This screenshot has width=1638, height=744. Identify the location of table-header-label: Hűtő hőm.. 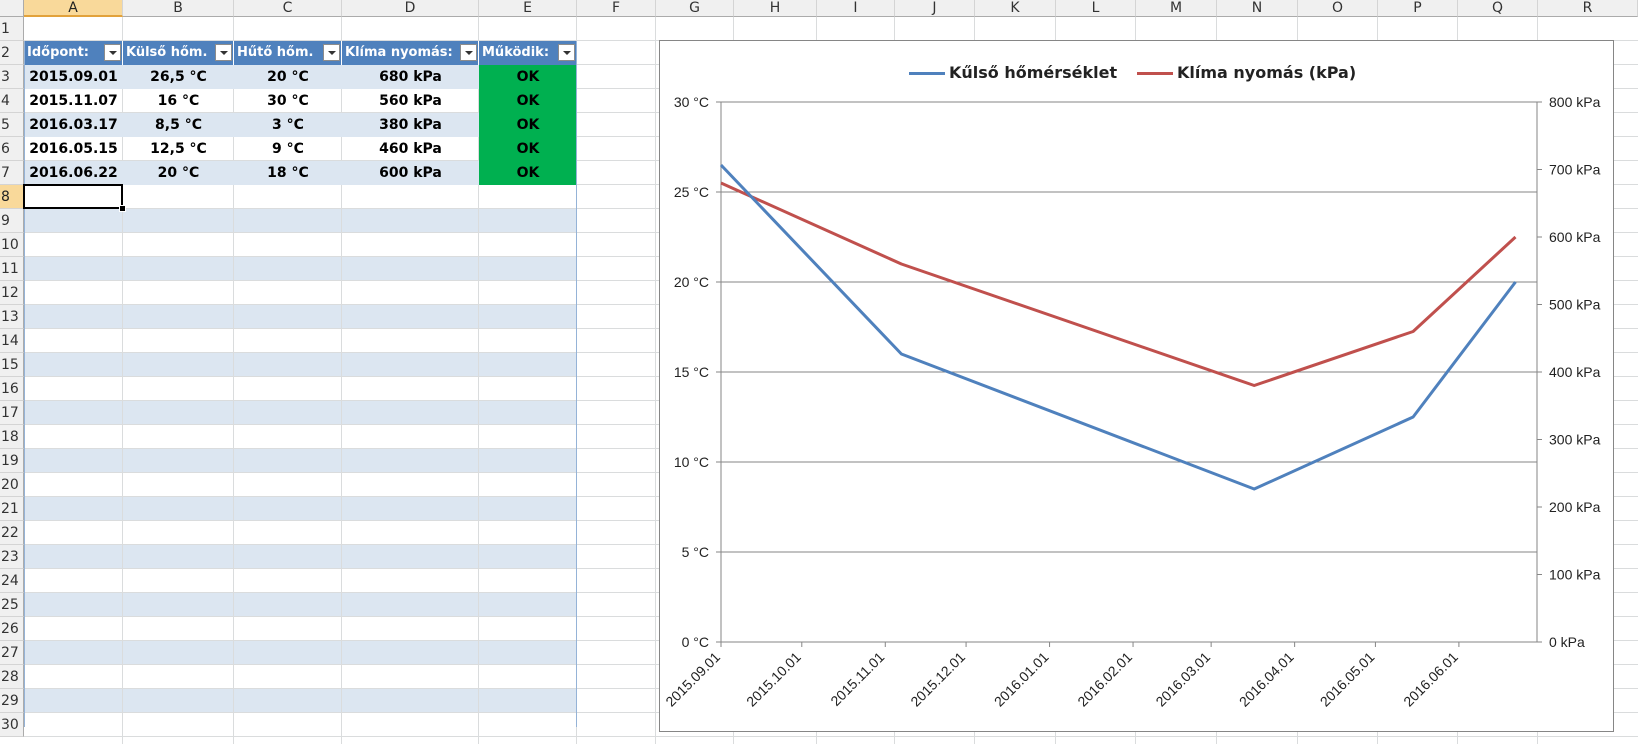
(275, 52).